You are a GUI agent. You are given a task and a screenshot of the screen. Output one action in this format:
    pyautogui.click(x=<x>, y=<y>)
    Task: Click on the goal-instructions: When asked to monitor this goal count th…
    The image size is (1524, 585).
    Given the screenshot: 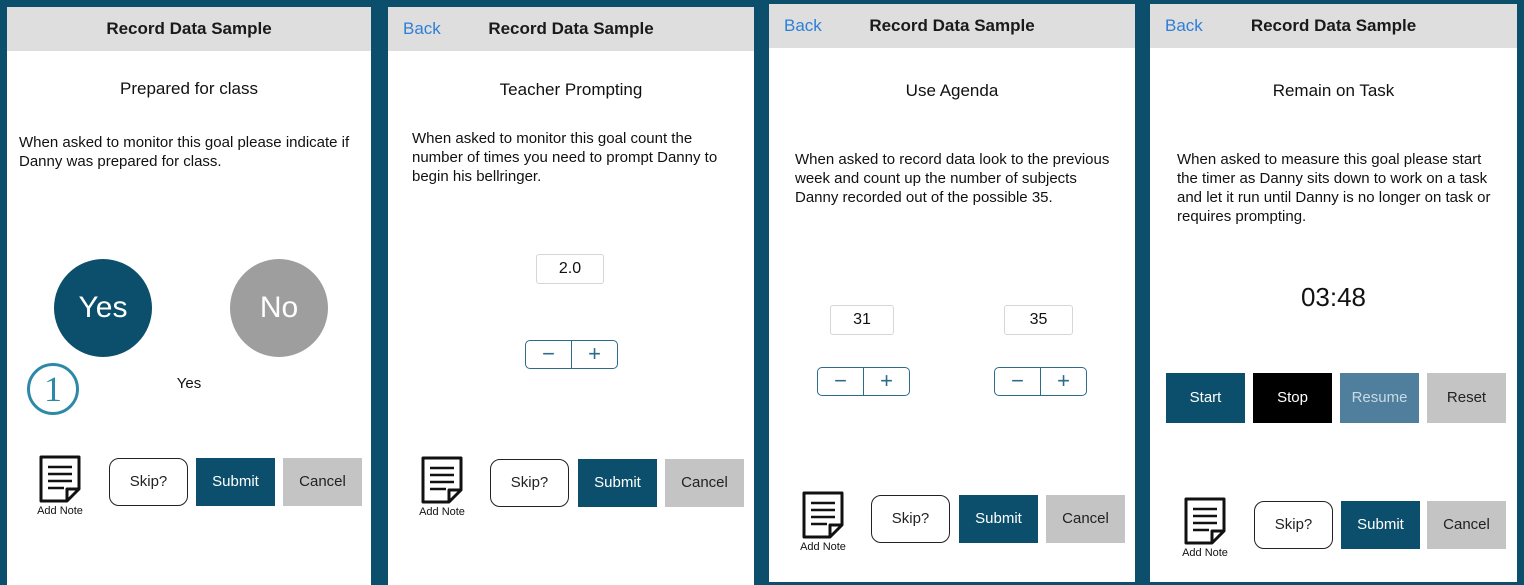 What is the action you would take?
    pyautogui.click(x=565, y=157)
    